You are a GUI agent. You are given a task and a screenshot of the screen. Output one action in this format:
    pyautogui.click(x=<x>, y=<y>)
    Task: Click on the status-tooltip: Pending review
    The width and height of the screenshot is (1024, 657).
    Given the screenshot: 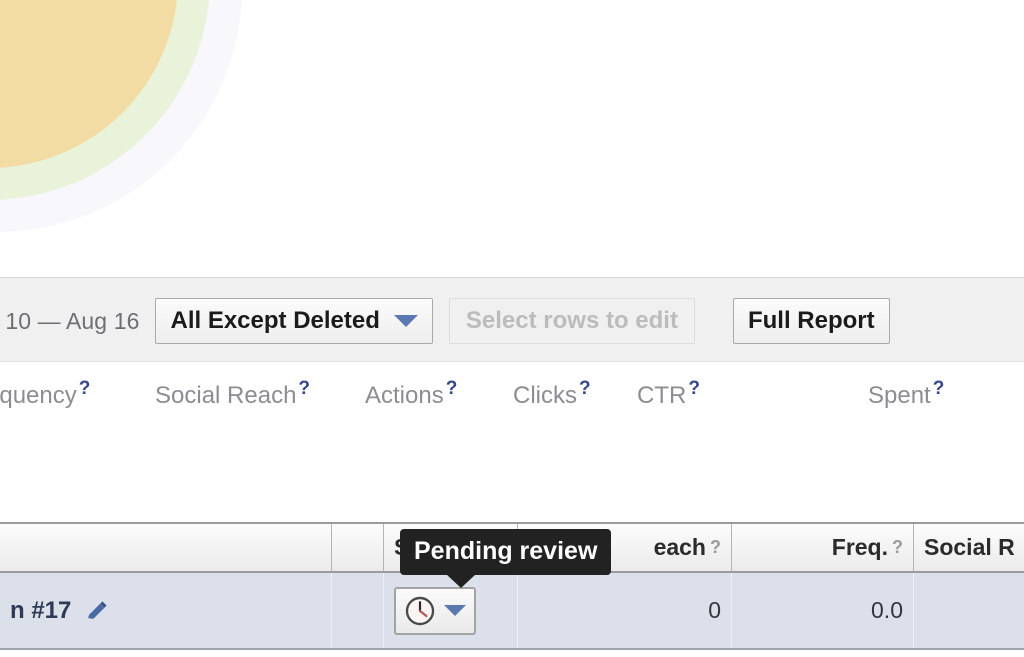 What is the action you would take?
    pyautogui.click(x=506, y=558)
    